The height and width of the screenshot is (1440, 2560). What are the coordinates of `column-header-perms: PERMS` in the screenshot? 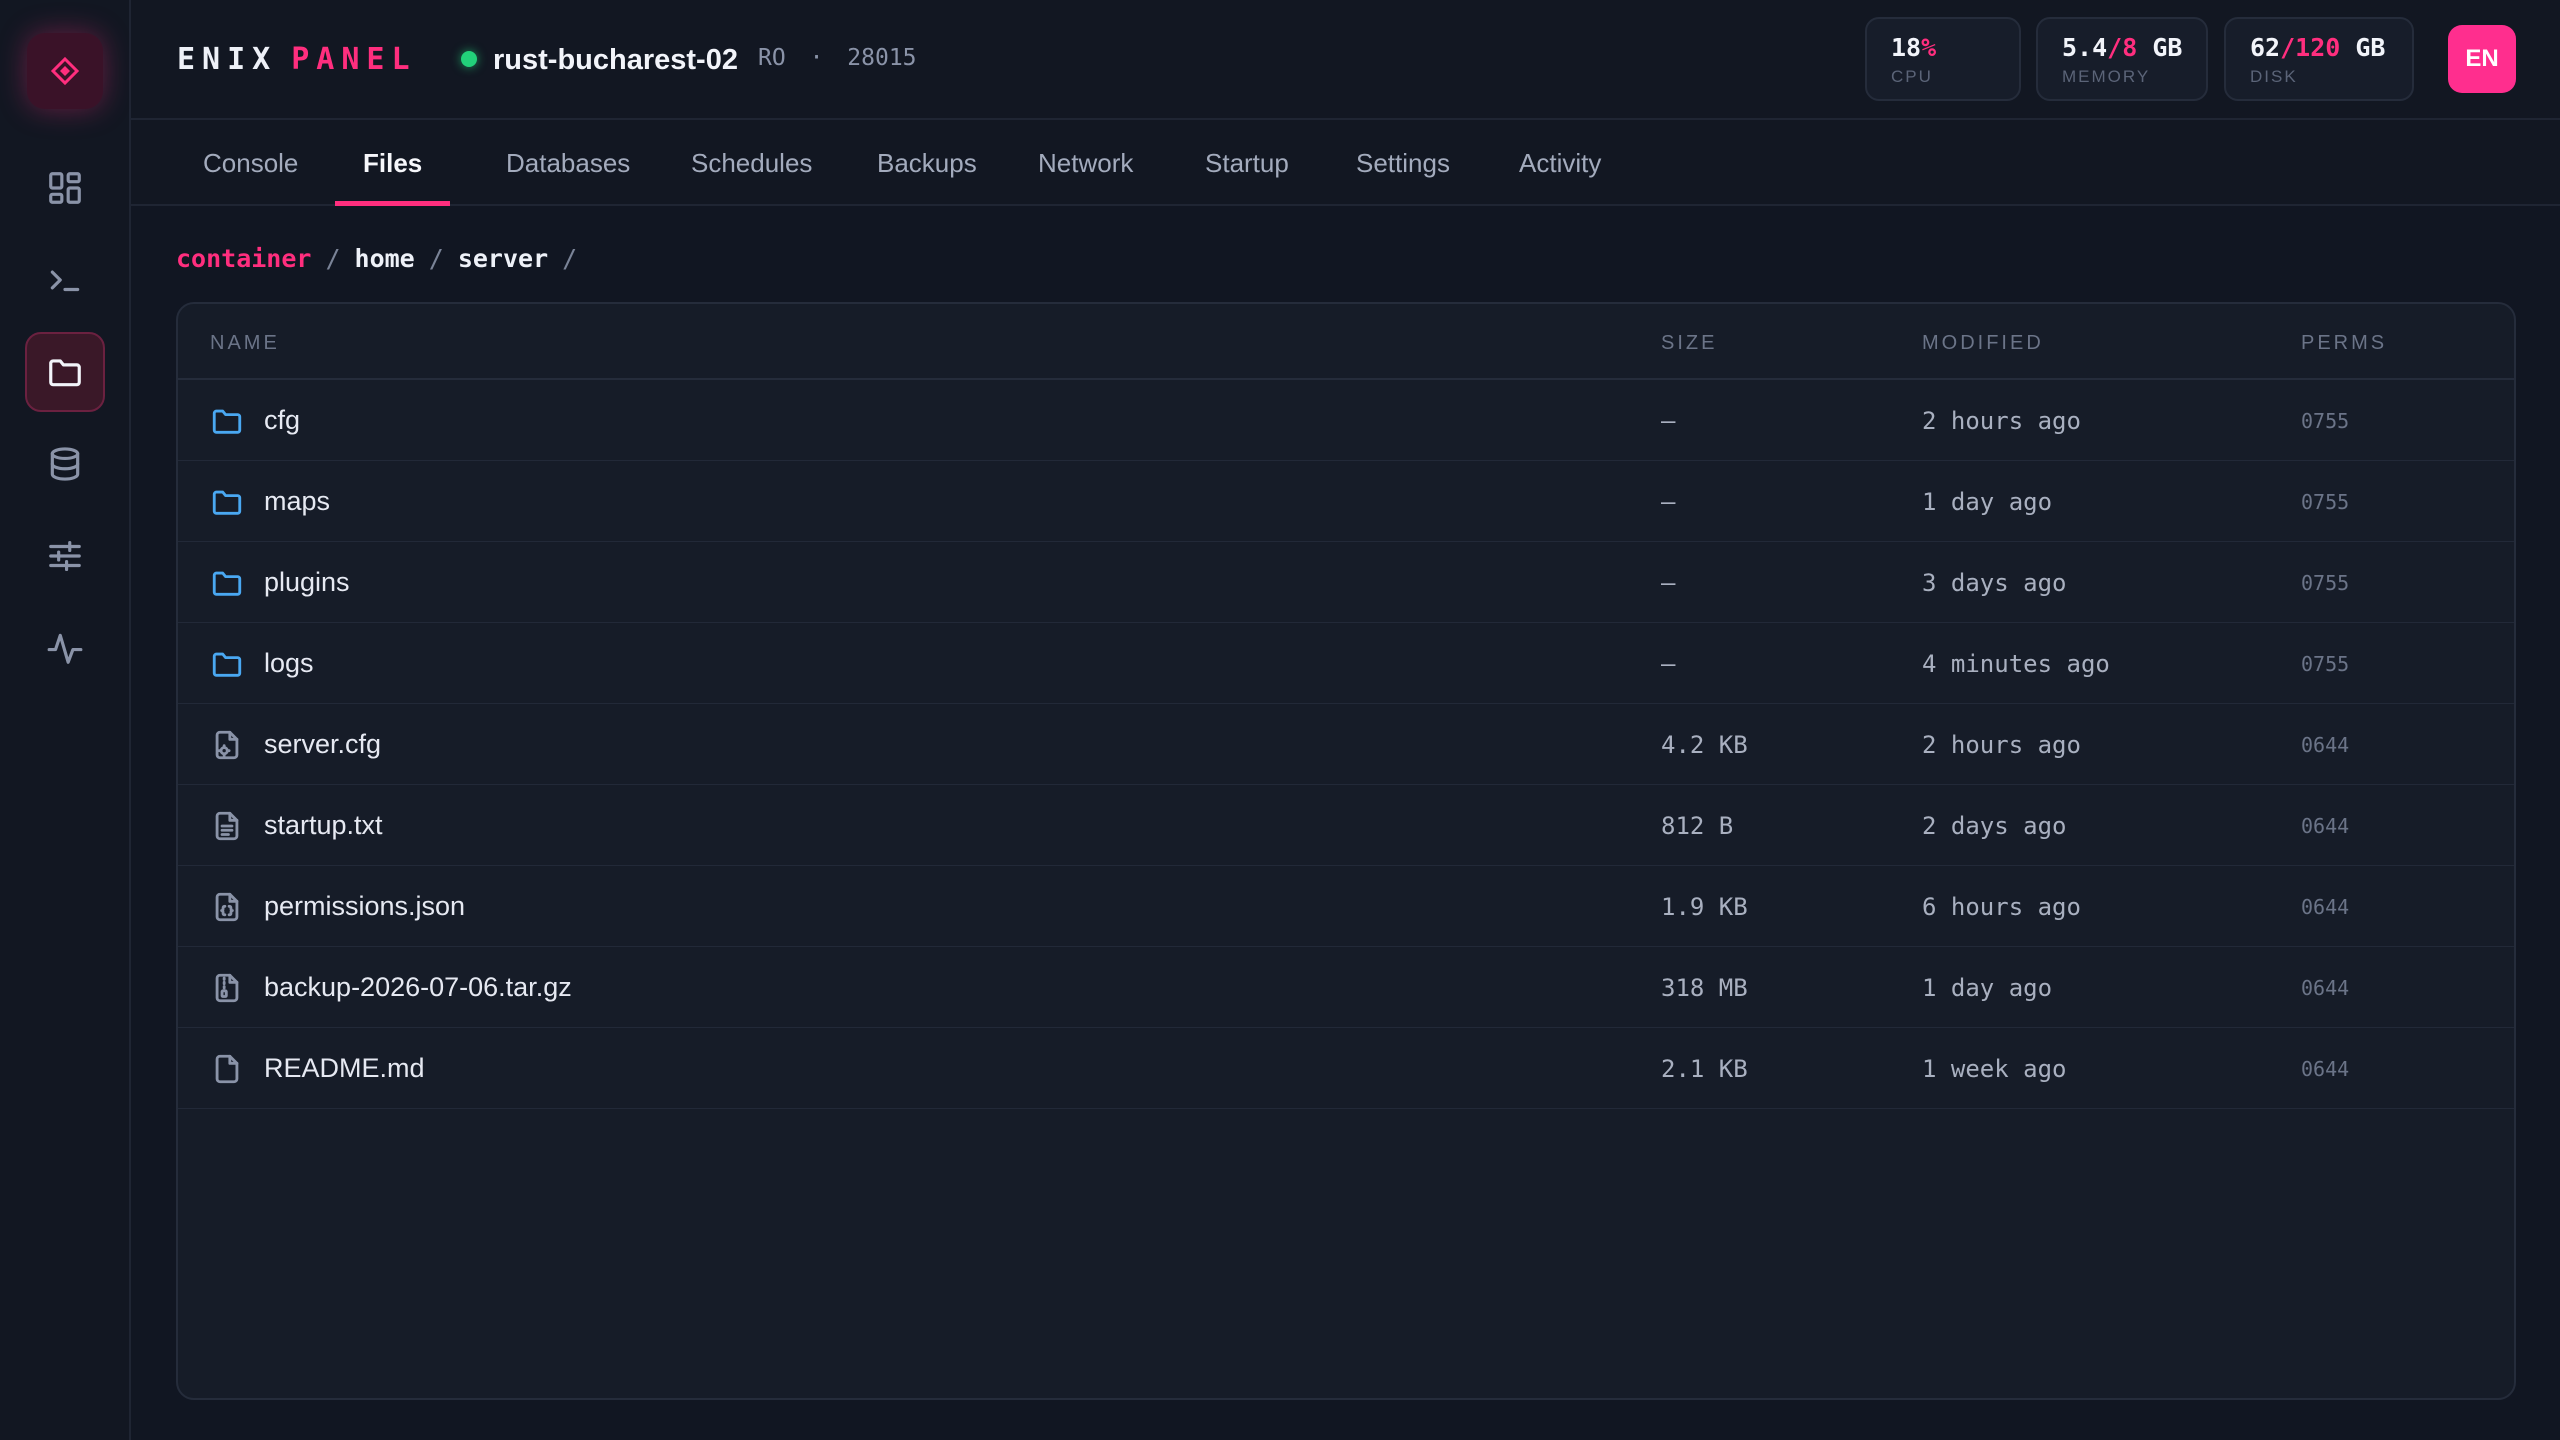 It's located at (2344, 343).